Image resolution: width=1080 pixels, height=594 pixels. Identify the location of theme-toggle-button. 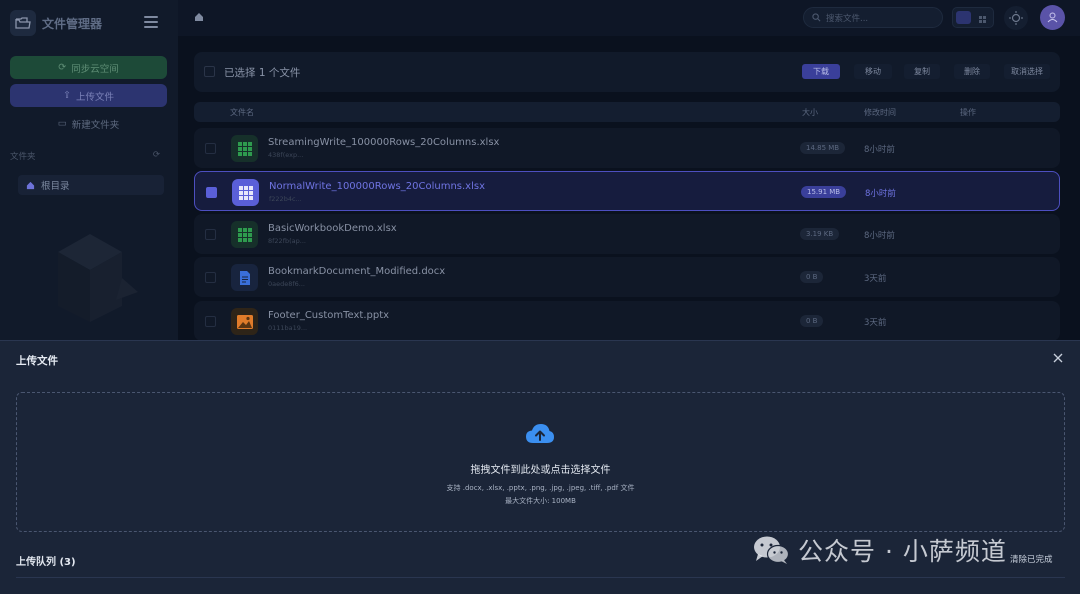
(1016, 18).